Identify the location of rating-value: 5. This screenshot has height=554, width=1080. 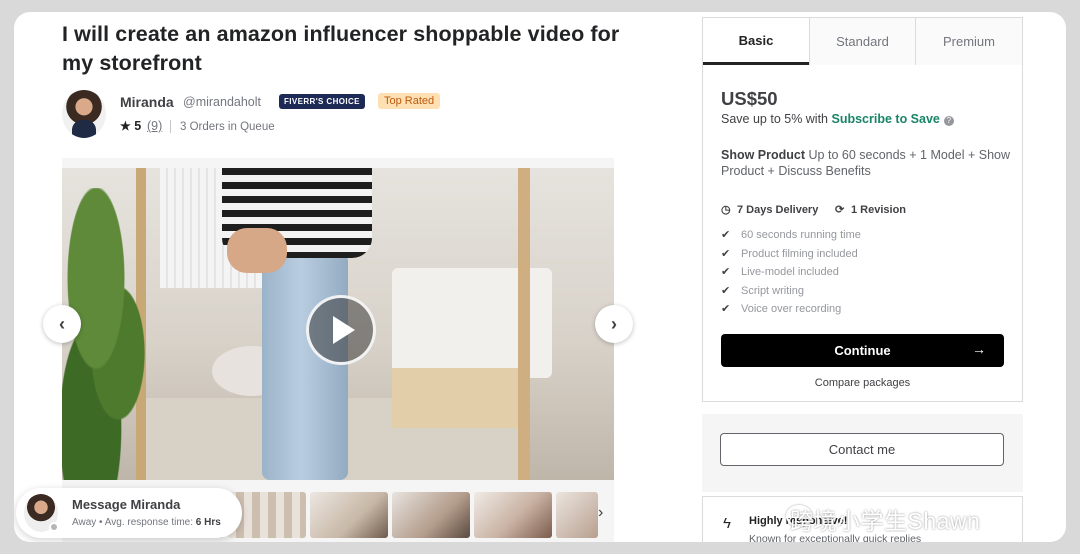
(138, 126).